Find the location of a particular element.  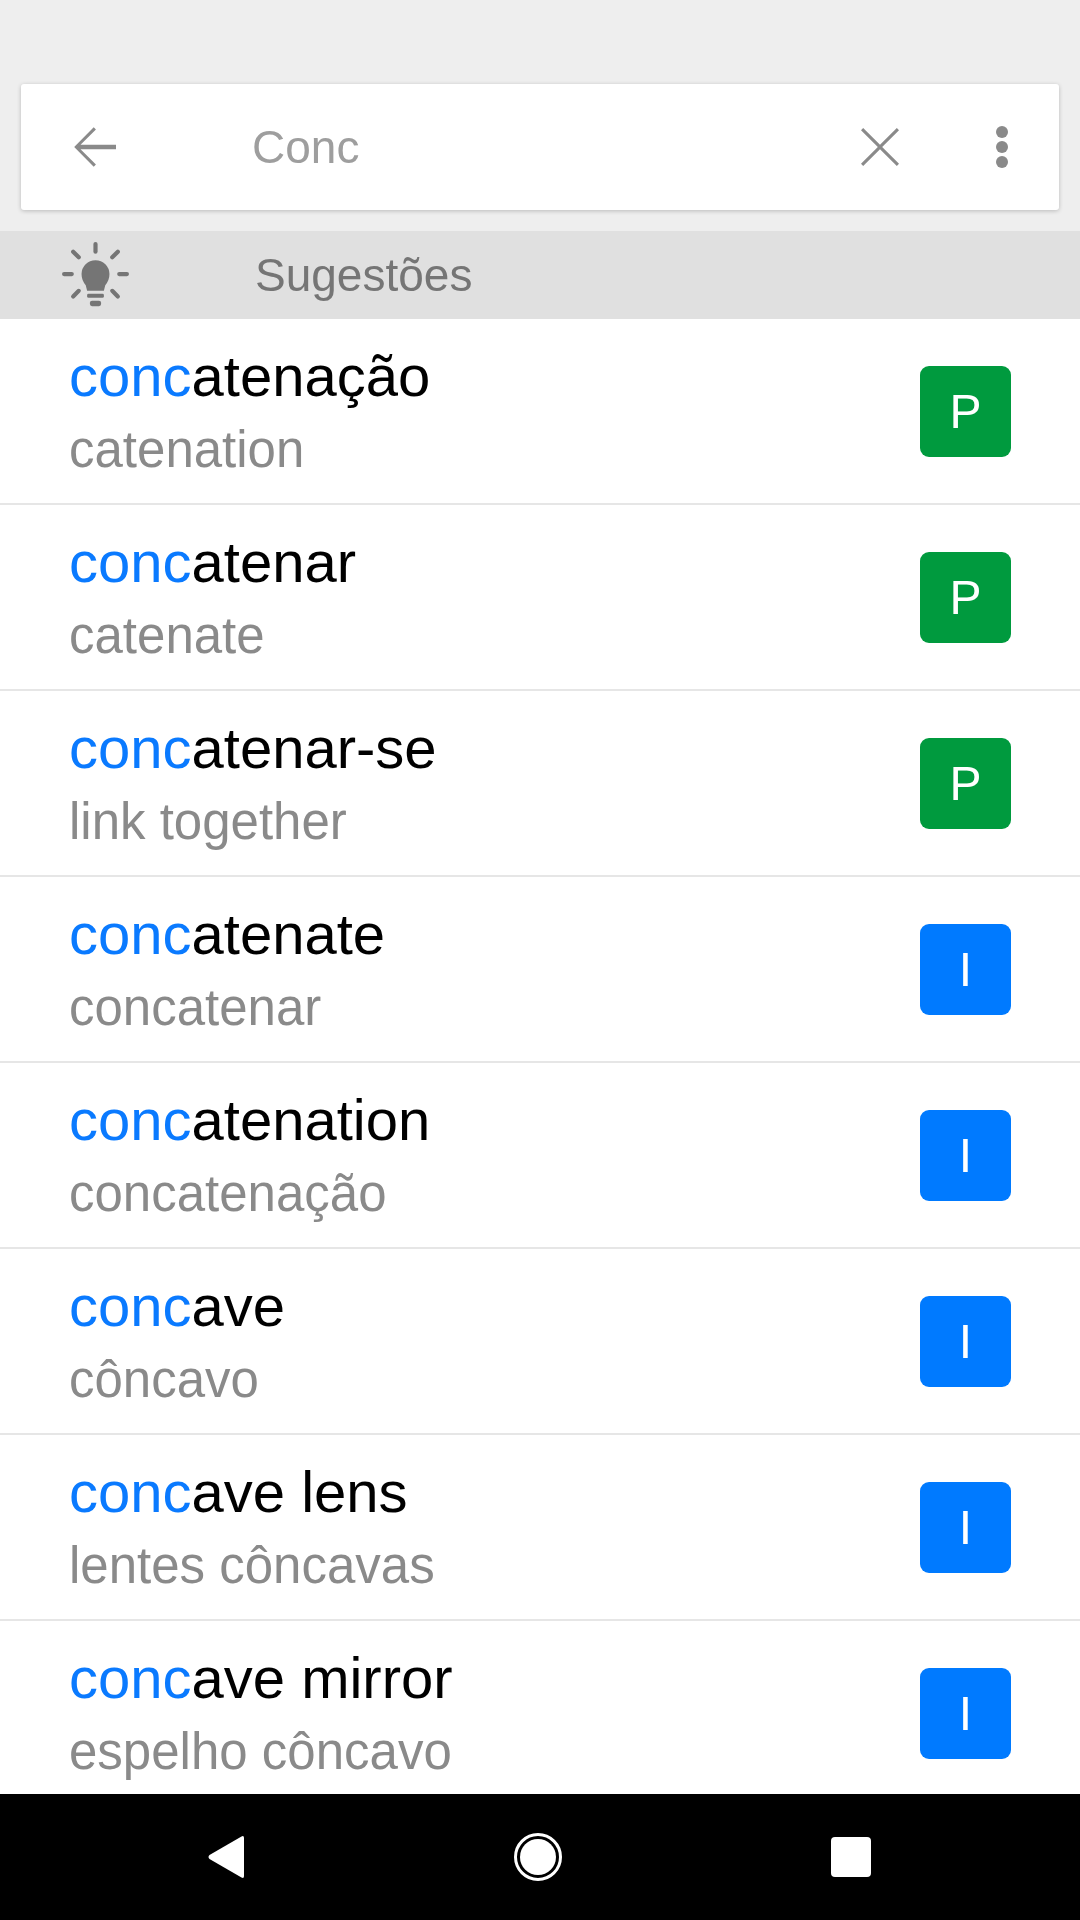

suggestion-term: concave mirror is located at coordinates (261, 1678).